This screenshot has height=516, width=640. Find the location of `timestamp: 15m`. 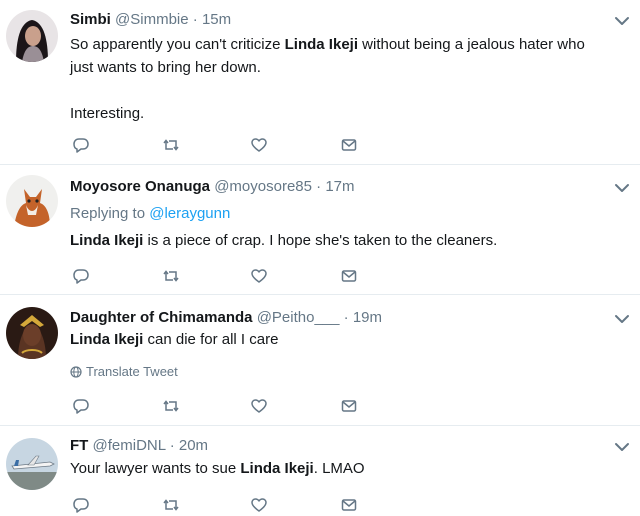

timestamp: 15m is located at coordinates (216, 19).